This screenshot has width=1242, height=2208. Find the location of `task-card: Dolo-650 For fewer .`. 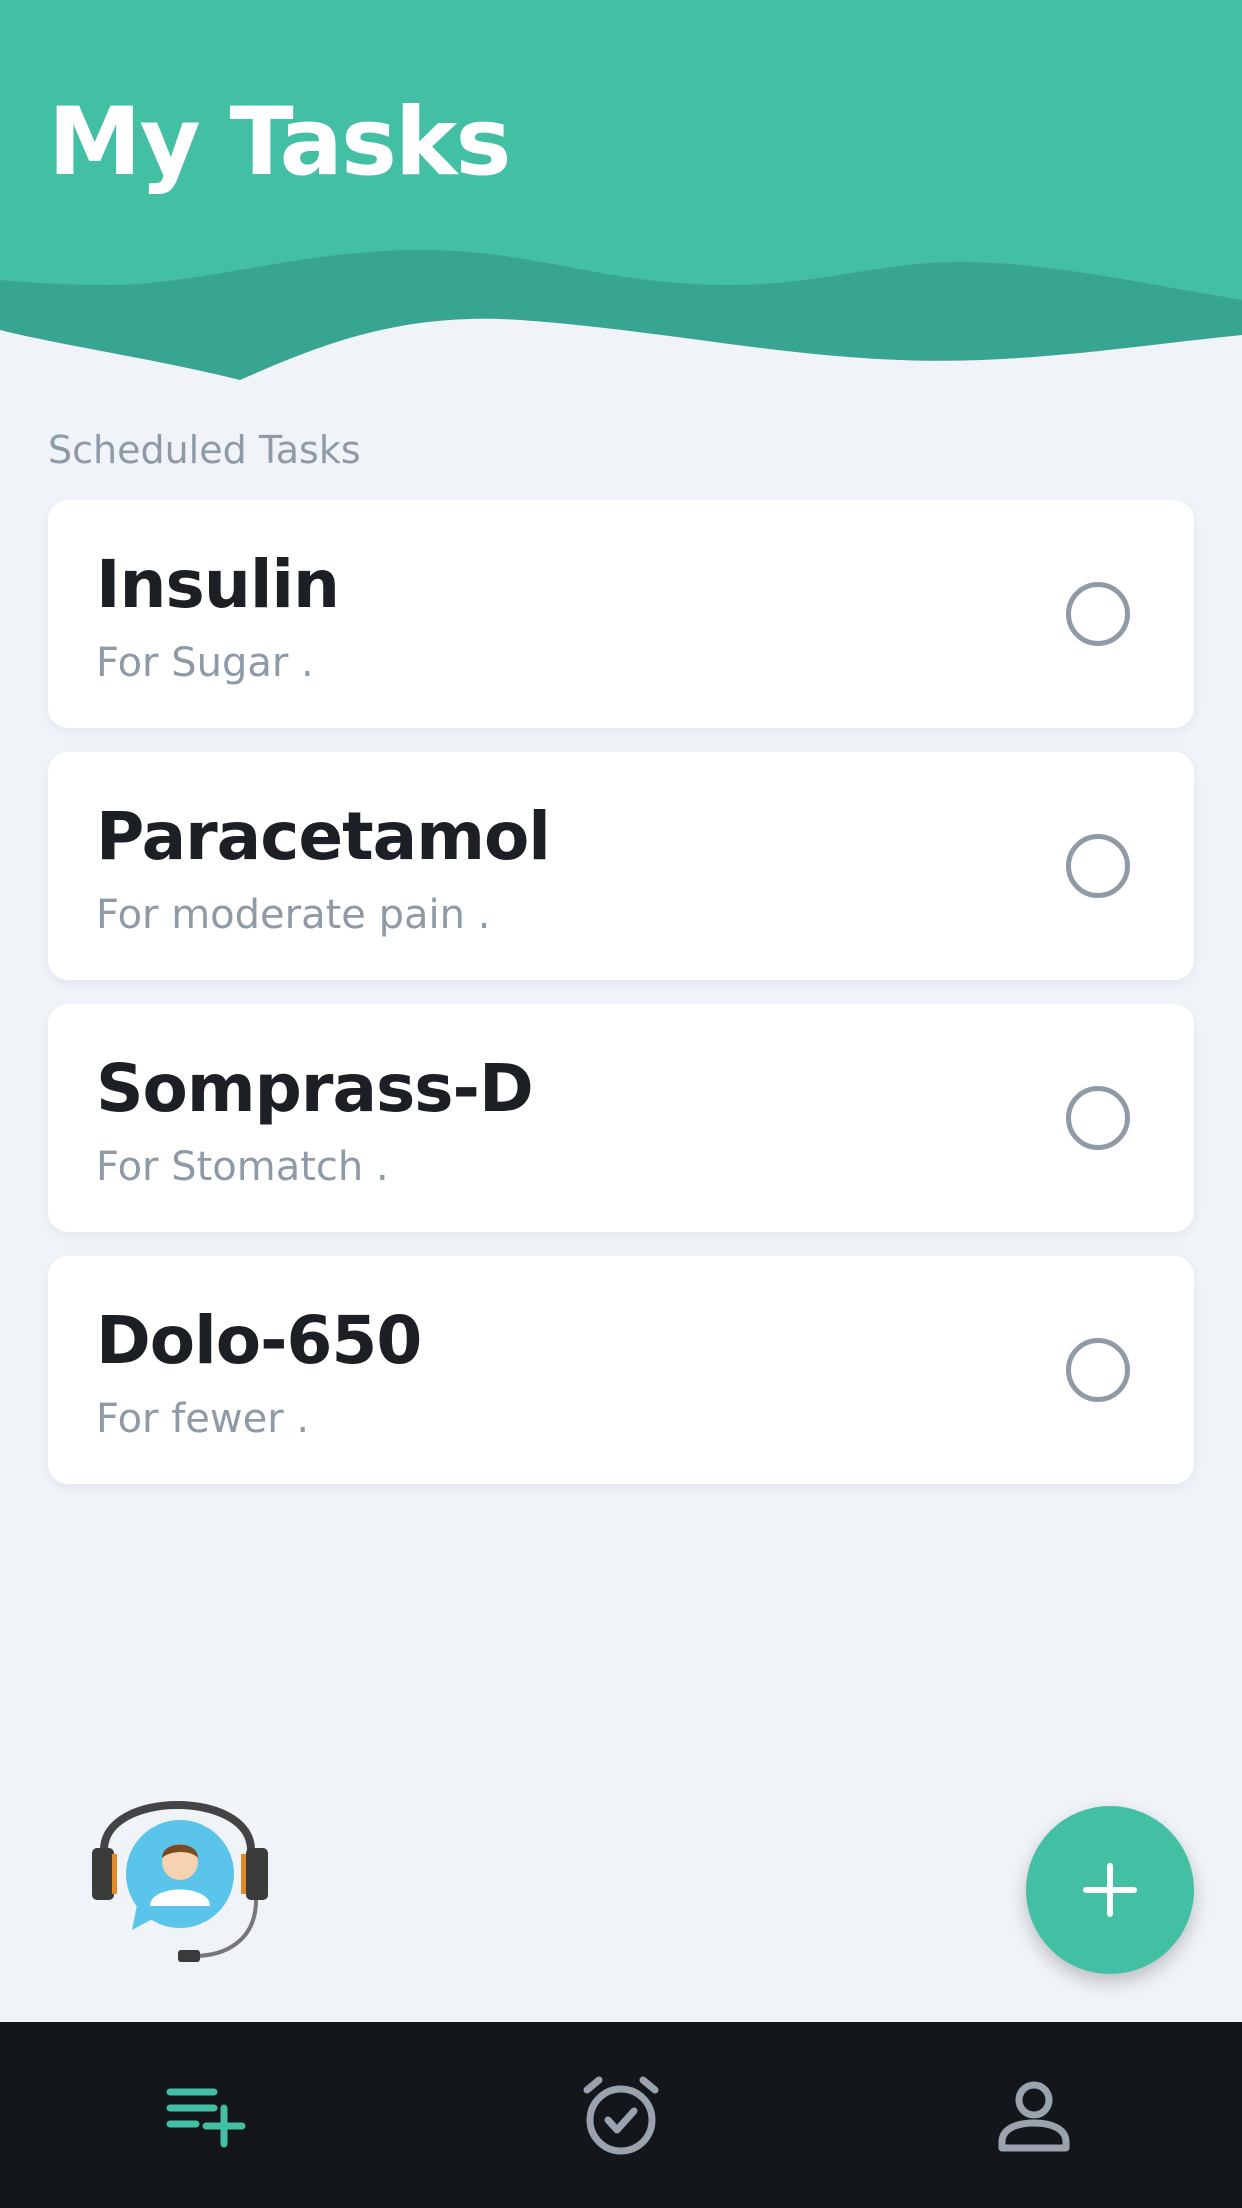

task-card: Dolo-650 For fewer . is located at coordinates (621, 1370).